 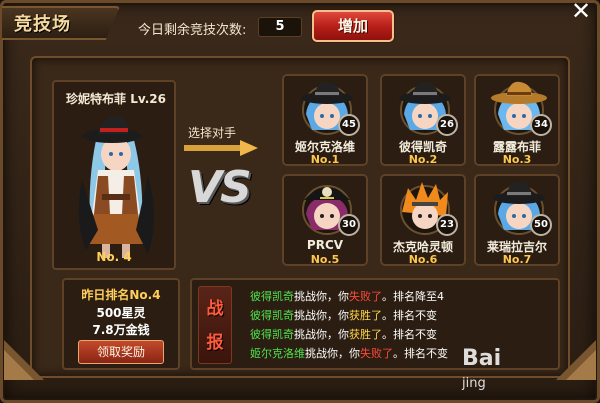 What do you see at coordinates (581, 11) in the screenshot?
I see `close-icon: ✕` at bounding box center [581, 11].